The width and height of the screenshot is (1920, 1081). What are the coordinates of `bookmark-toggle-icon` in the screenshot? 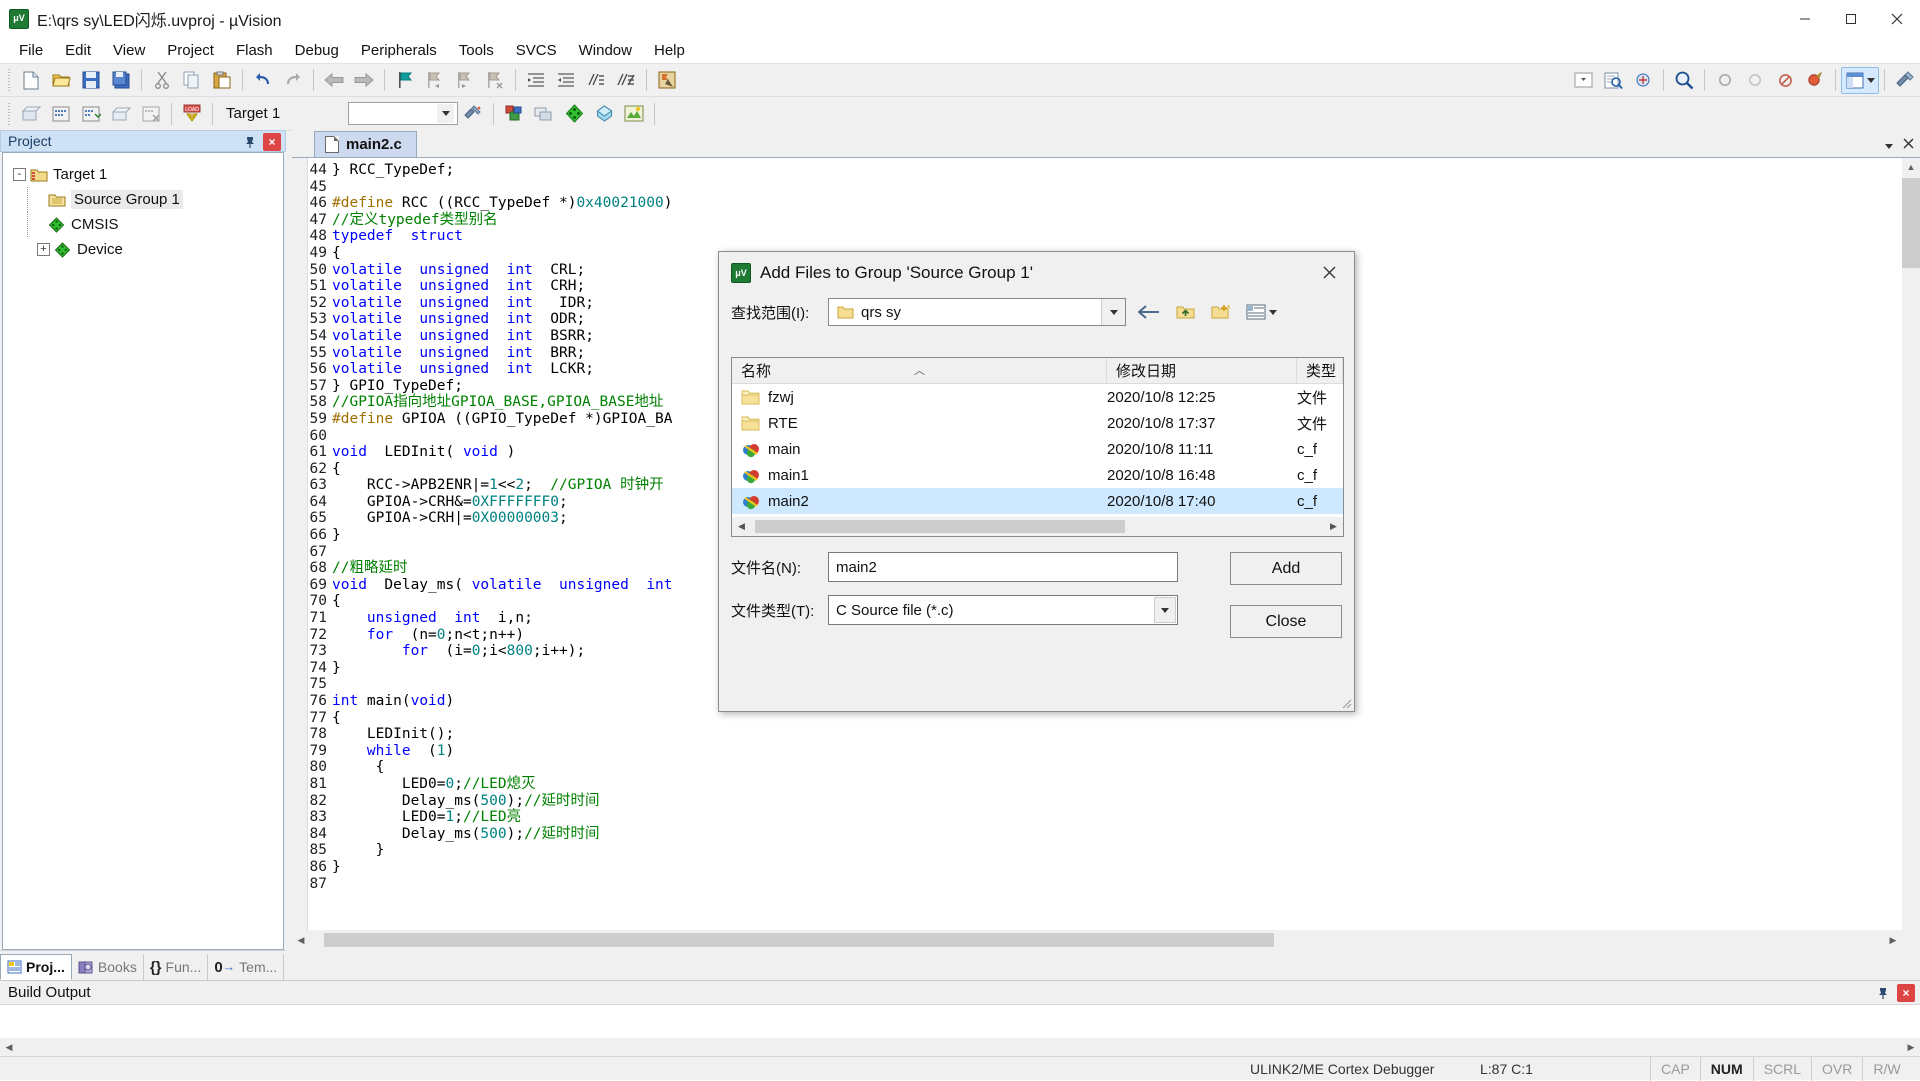 It's located at (405, 80).